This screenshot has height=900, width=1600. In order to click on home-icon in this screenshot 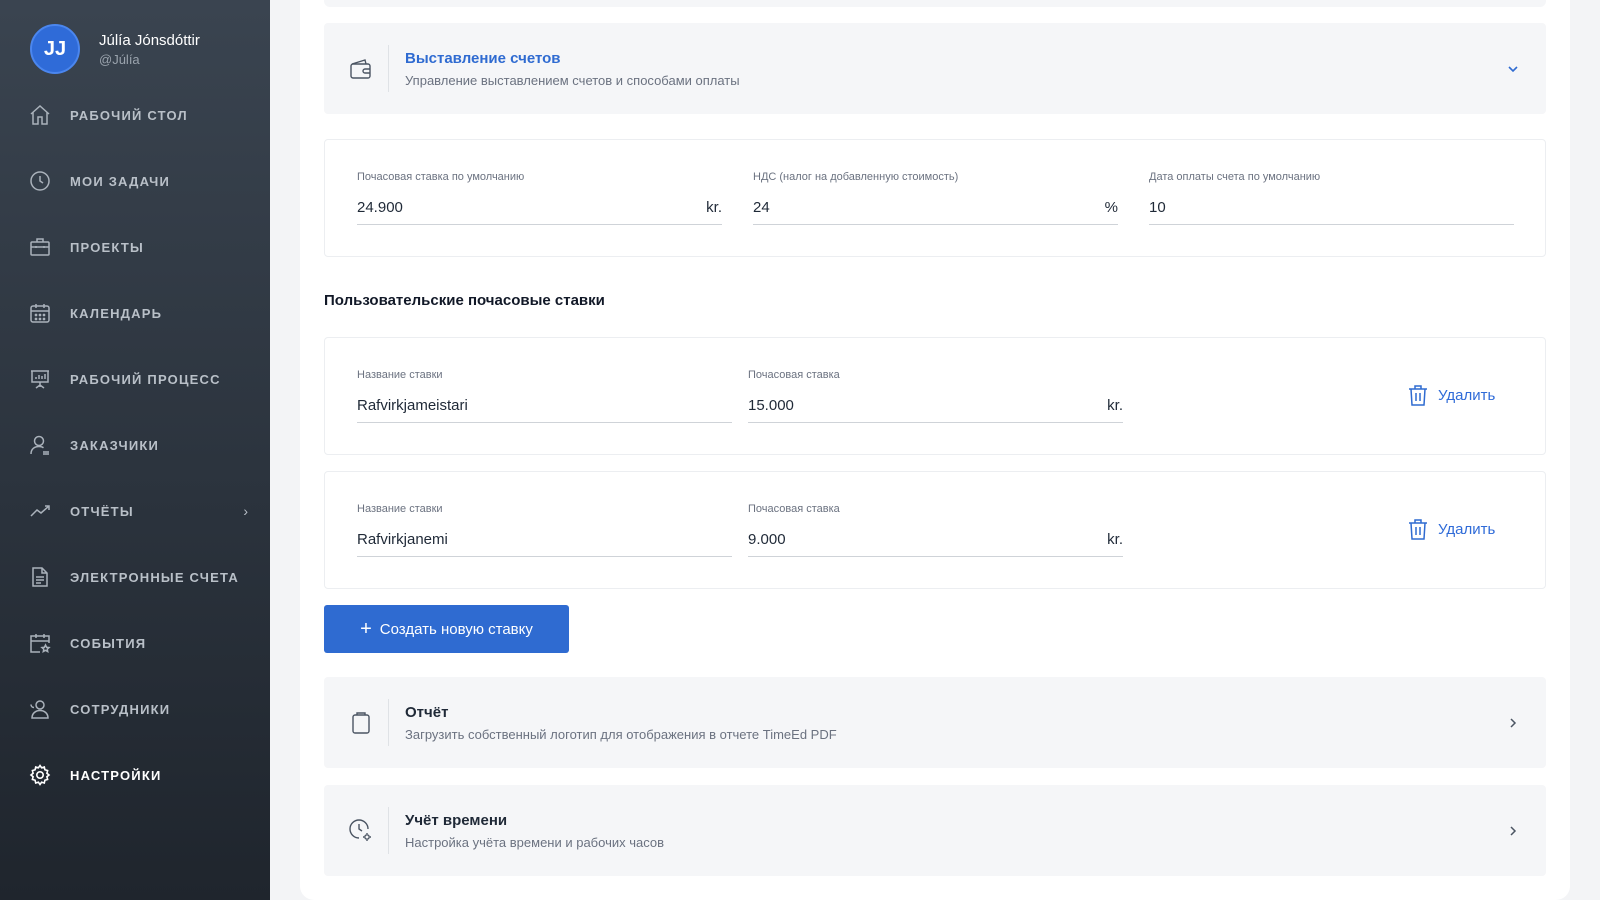, I will do `click(40, 114)`.